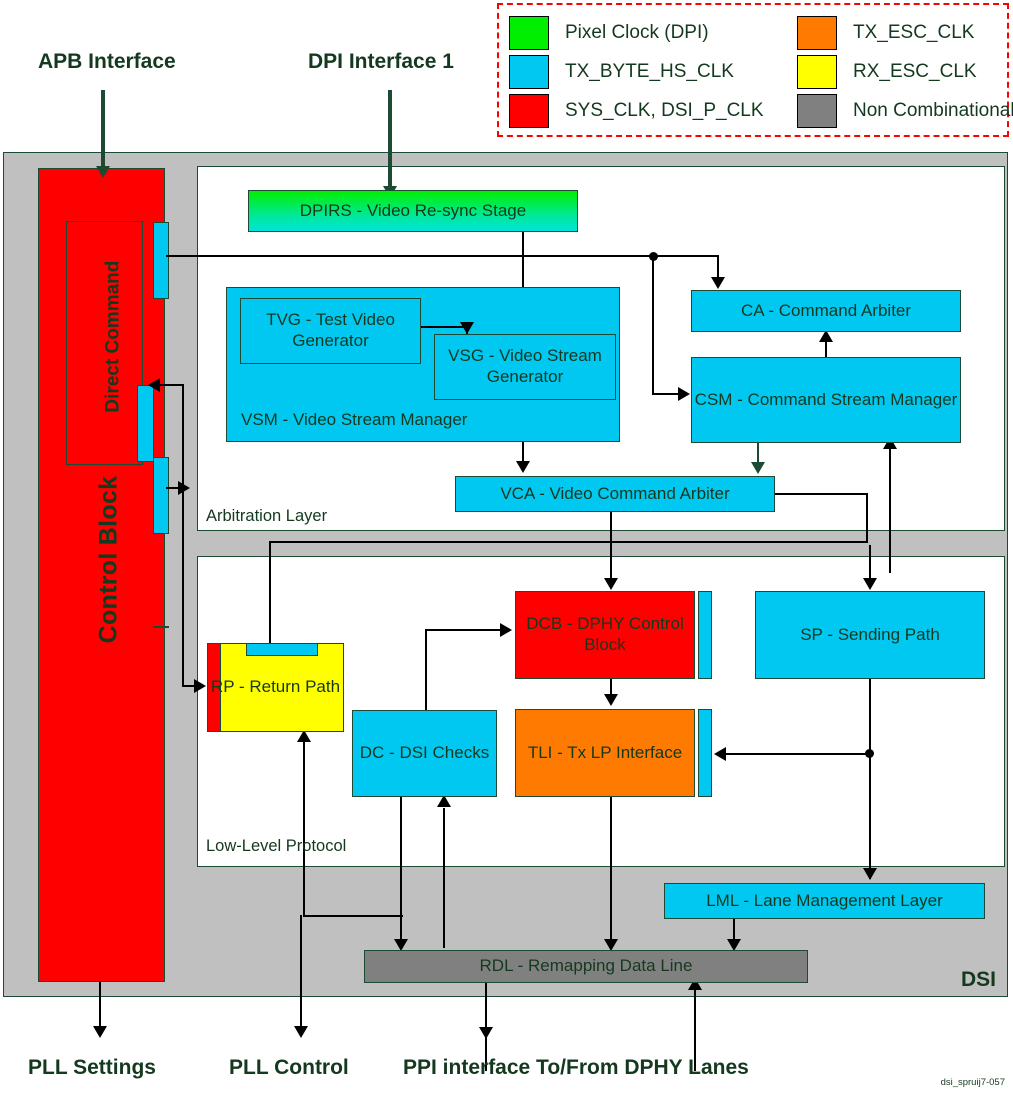 Image resolution: width=1013 pixels, height=1093 pixels. I want to click on control-block: Control Block Direct Command, so click(103, 575).